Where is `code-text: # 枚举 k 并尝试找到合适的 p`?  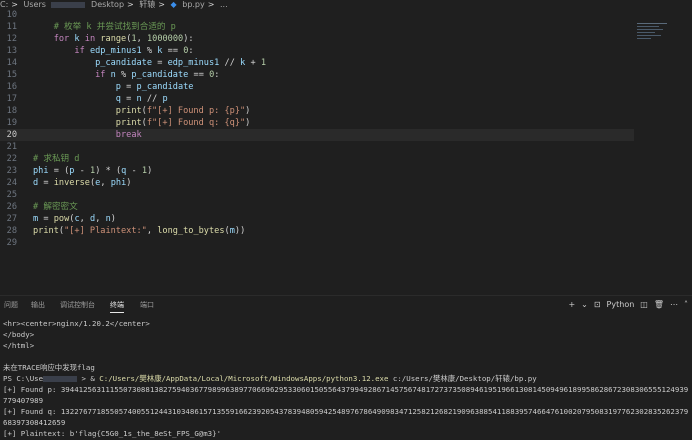
code-text: # 枚举 k 并尝试找到合适的 p is located at coordinates (114, 27).